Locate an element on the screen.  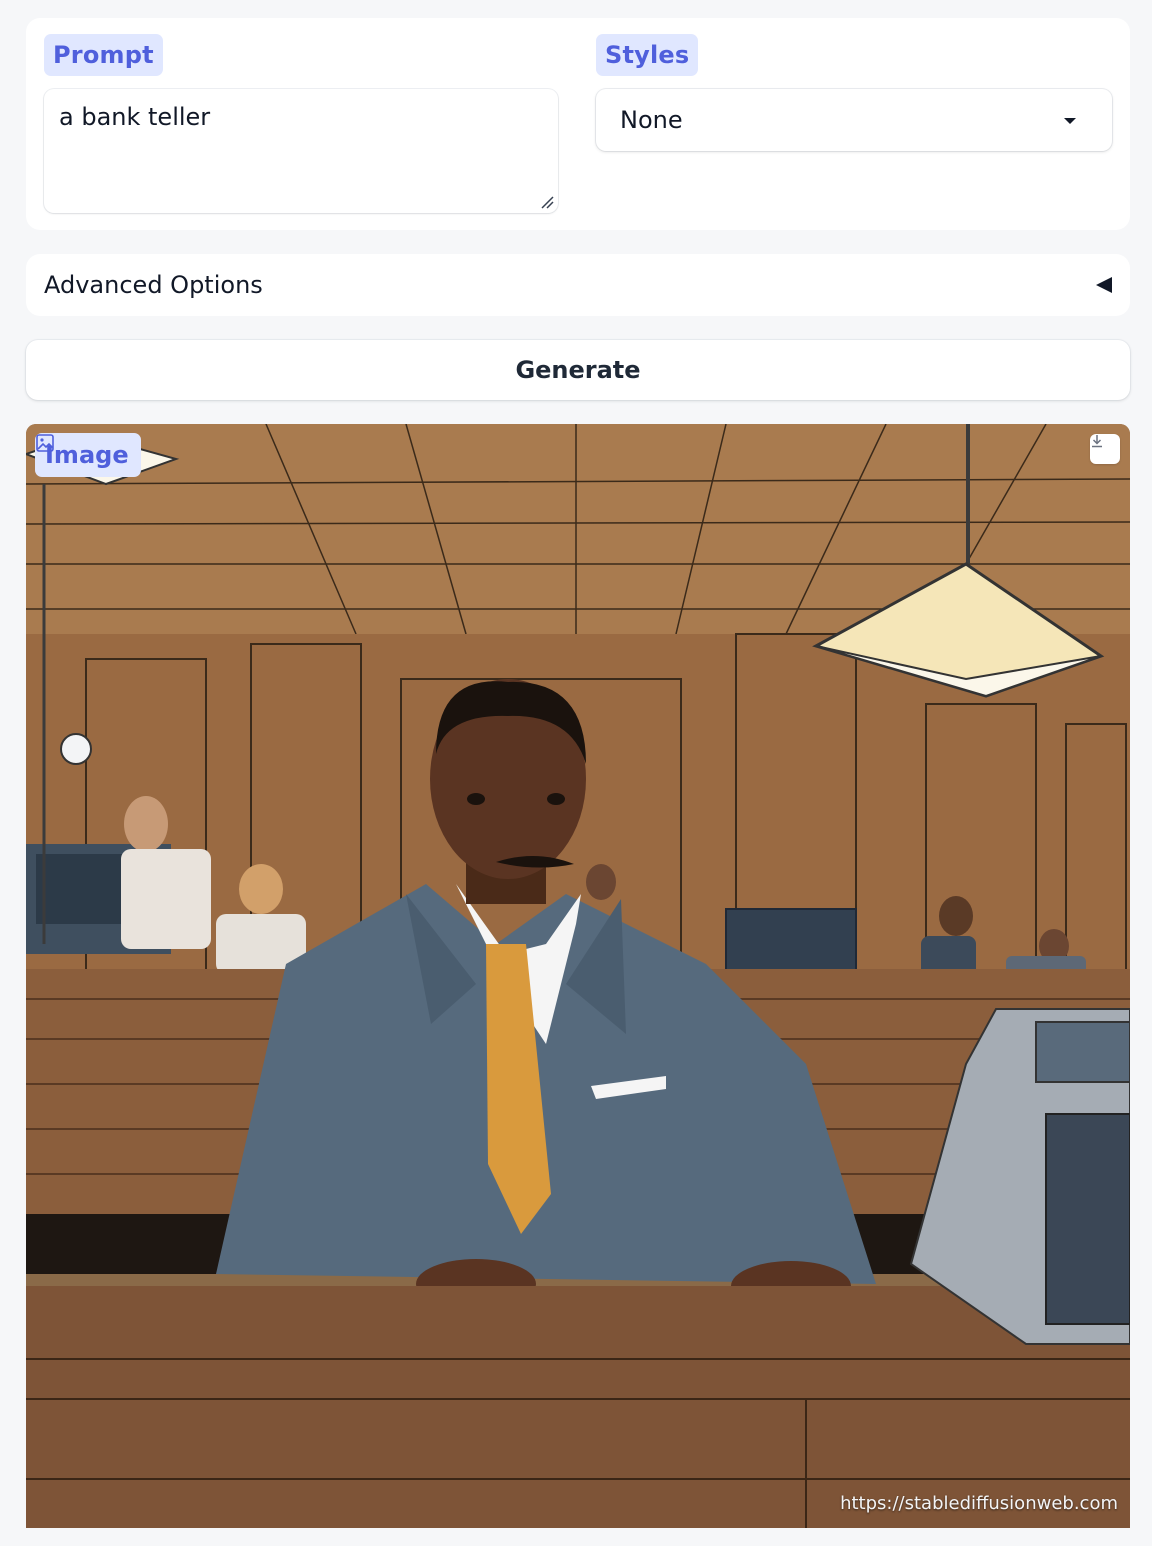
download-icon is located at coordinates (1097, 441).